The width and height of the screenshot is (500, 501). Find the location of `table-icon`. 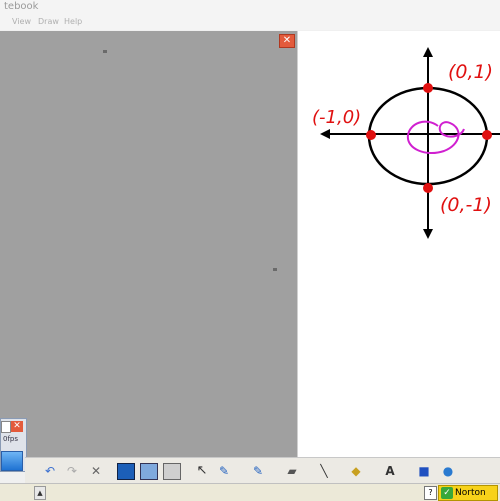

table-icon is located at coordinates (149, 471).